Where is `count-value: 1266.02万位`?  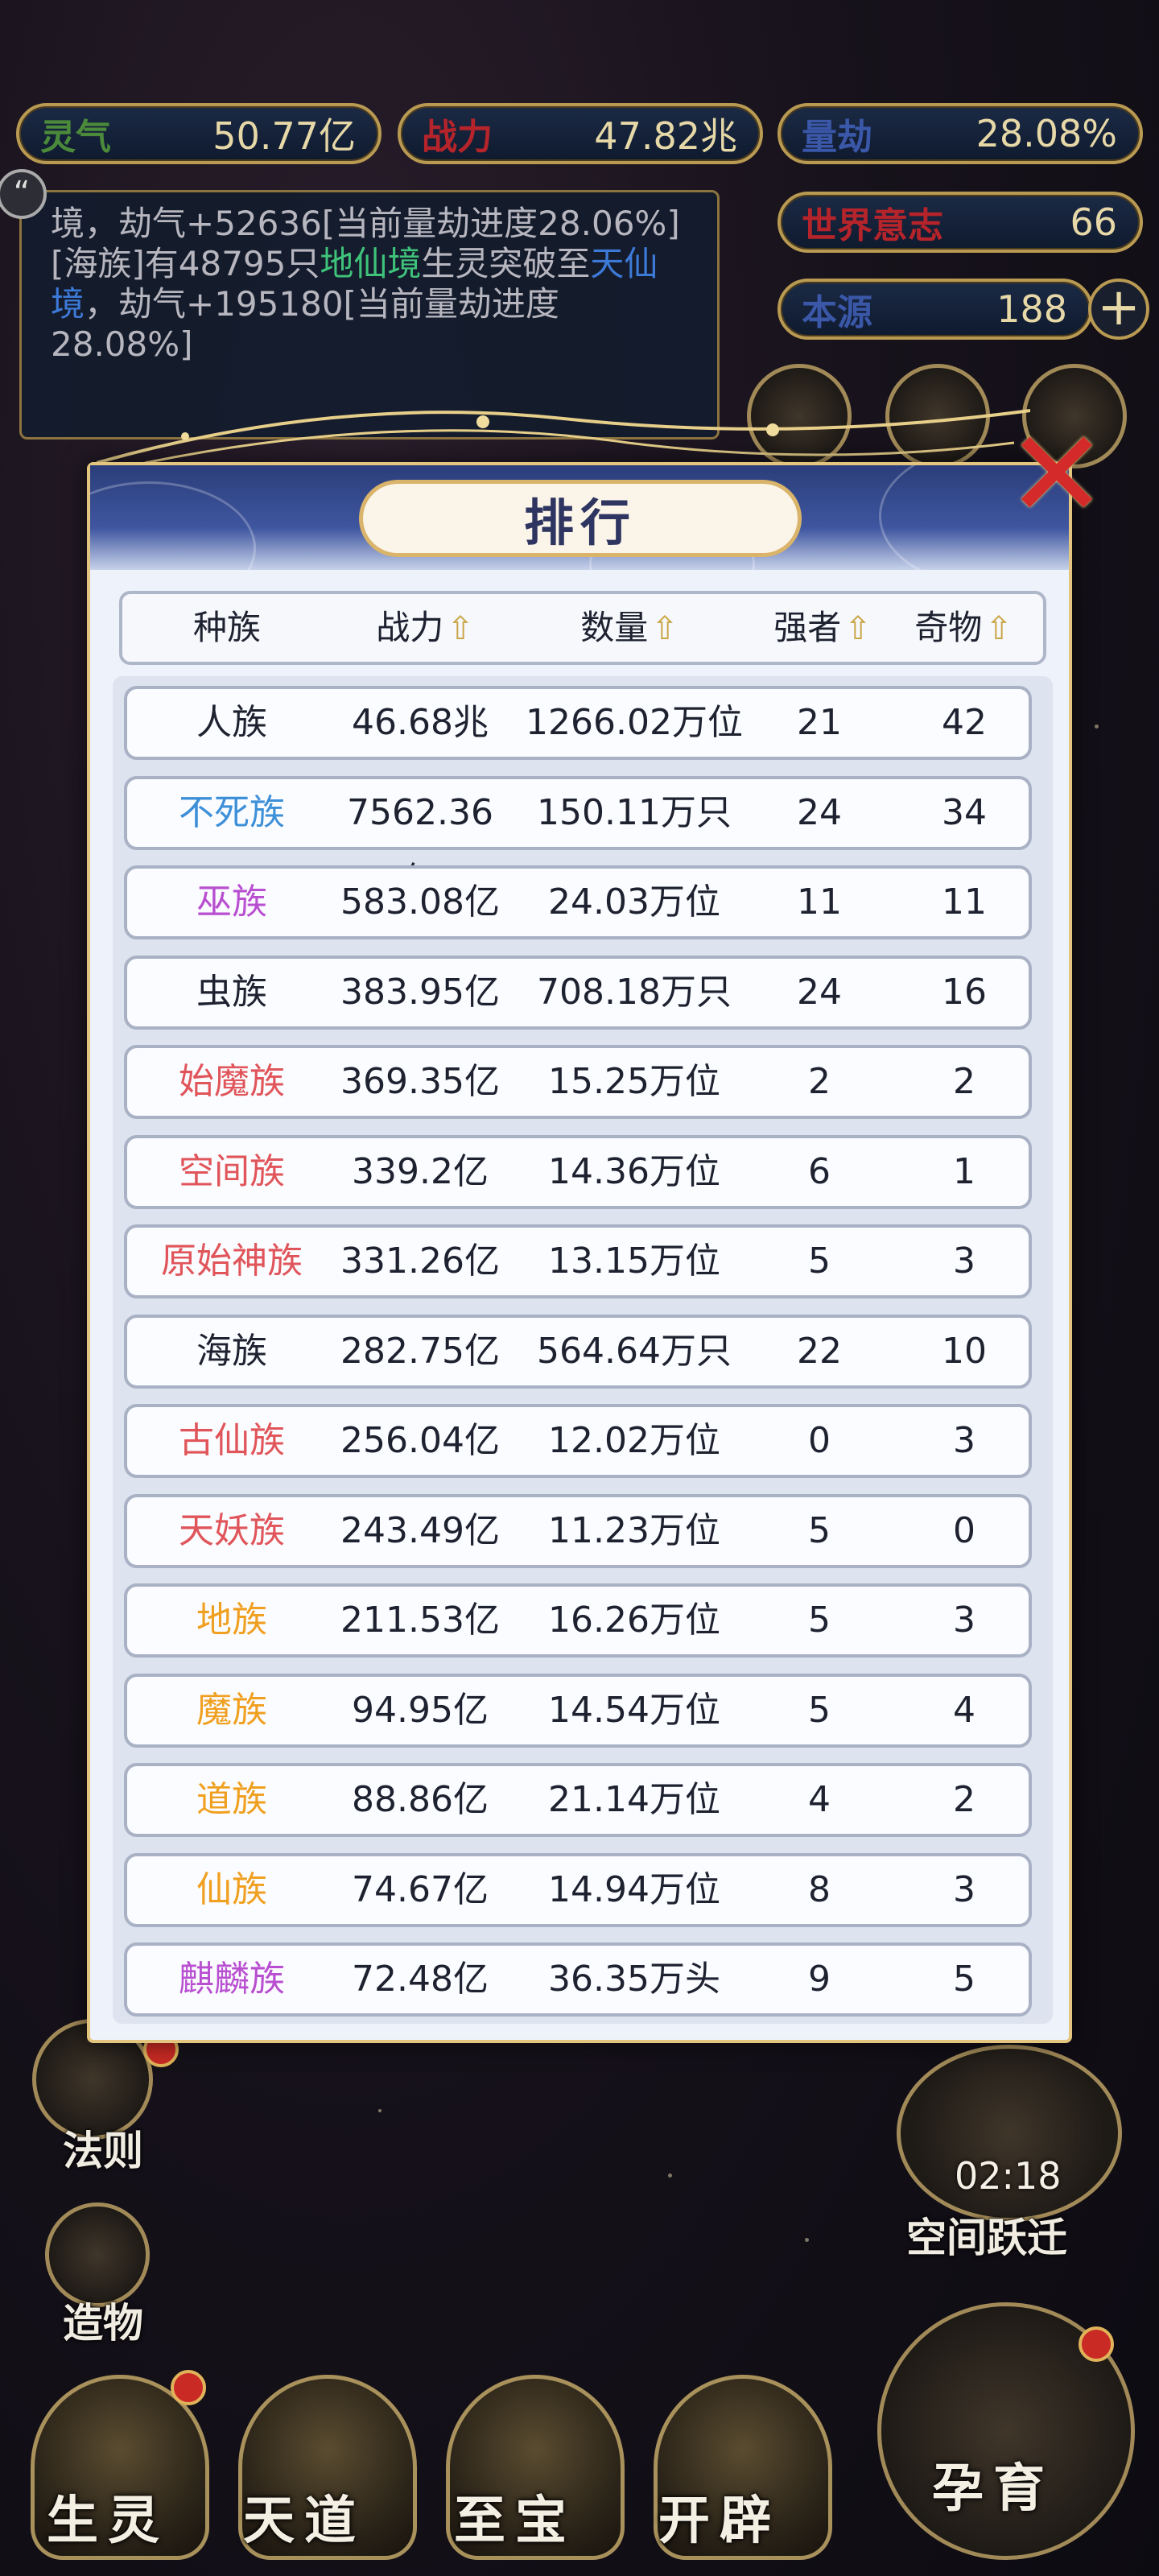 count-value: 1266.02万位 is located at coordinates (634, 722).